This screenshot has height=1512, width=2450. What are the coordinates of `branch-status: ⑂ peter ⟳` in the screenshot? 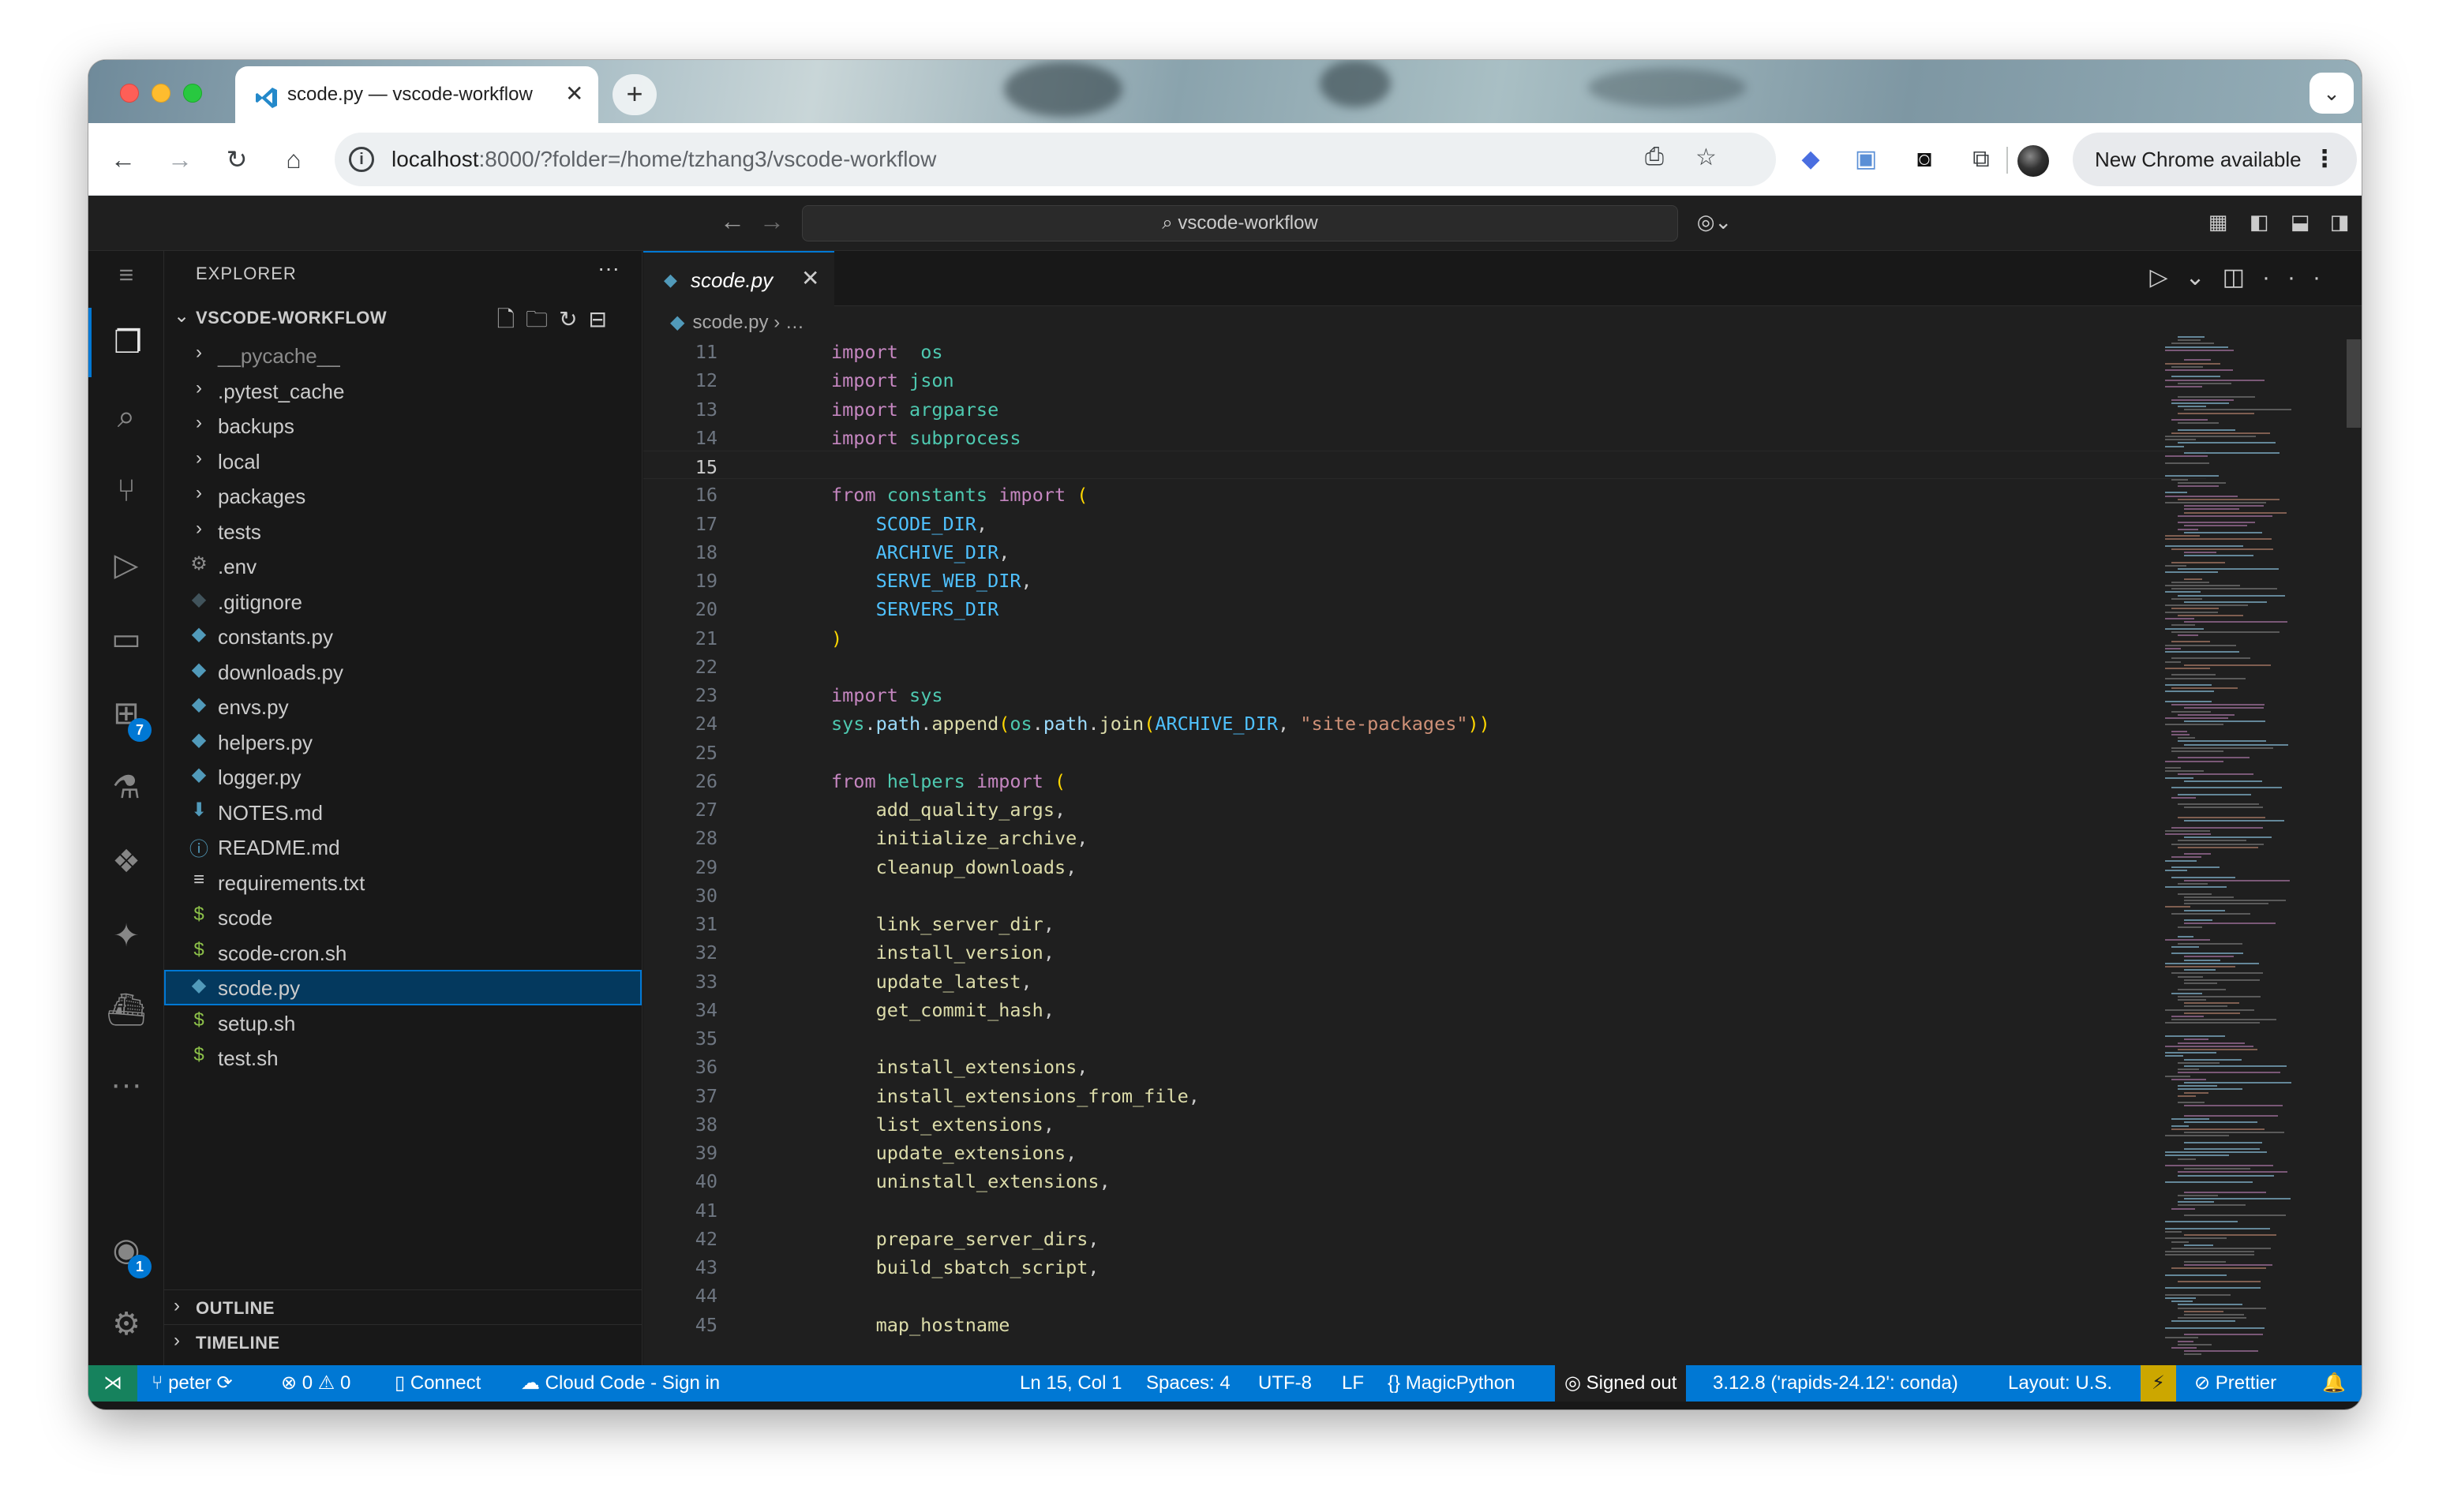 It's located at (192, 1383).